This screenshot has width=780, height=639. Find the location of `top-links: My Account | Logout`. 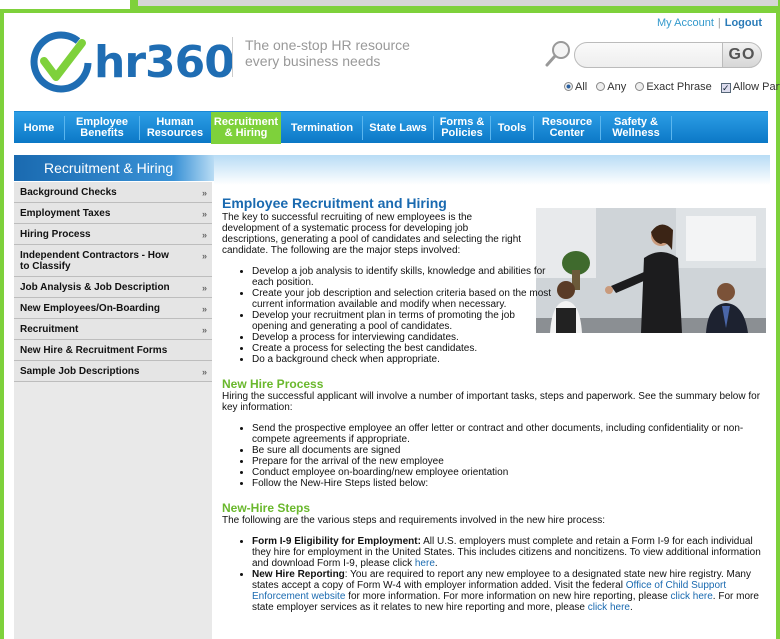

top-links: My Account | Logout is located at coordinates (709, 23).